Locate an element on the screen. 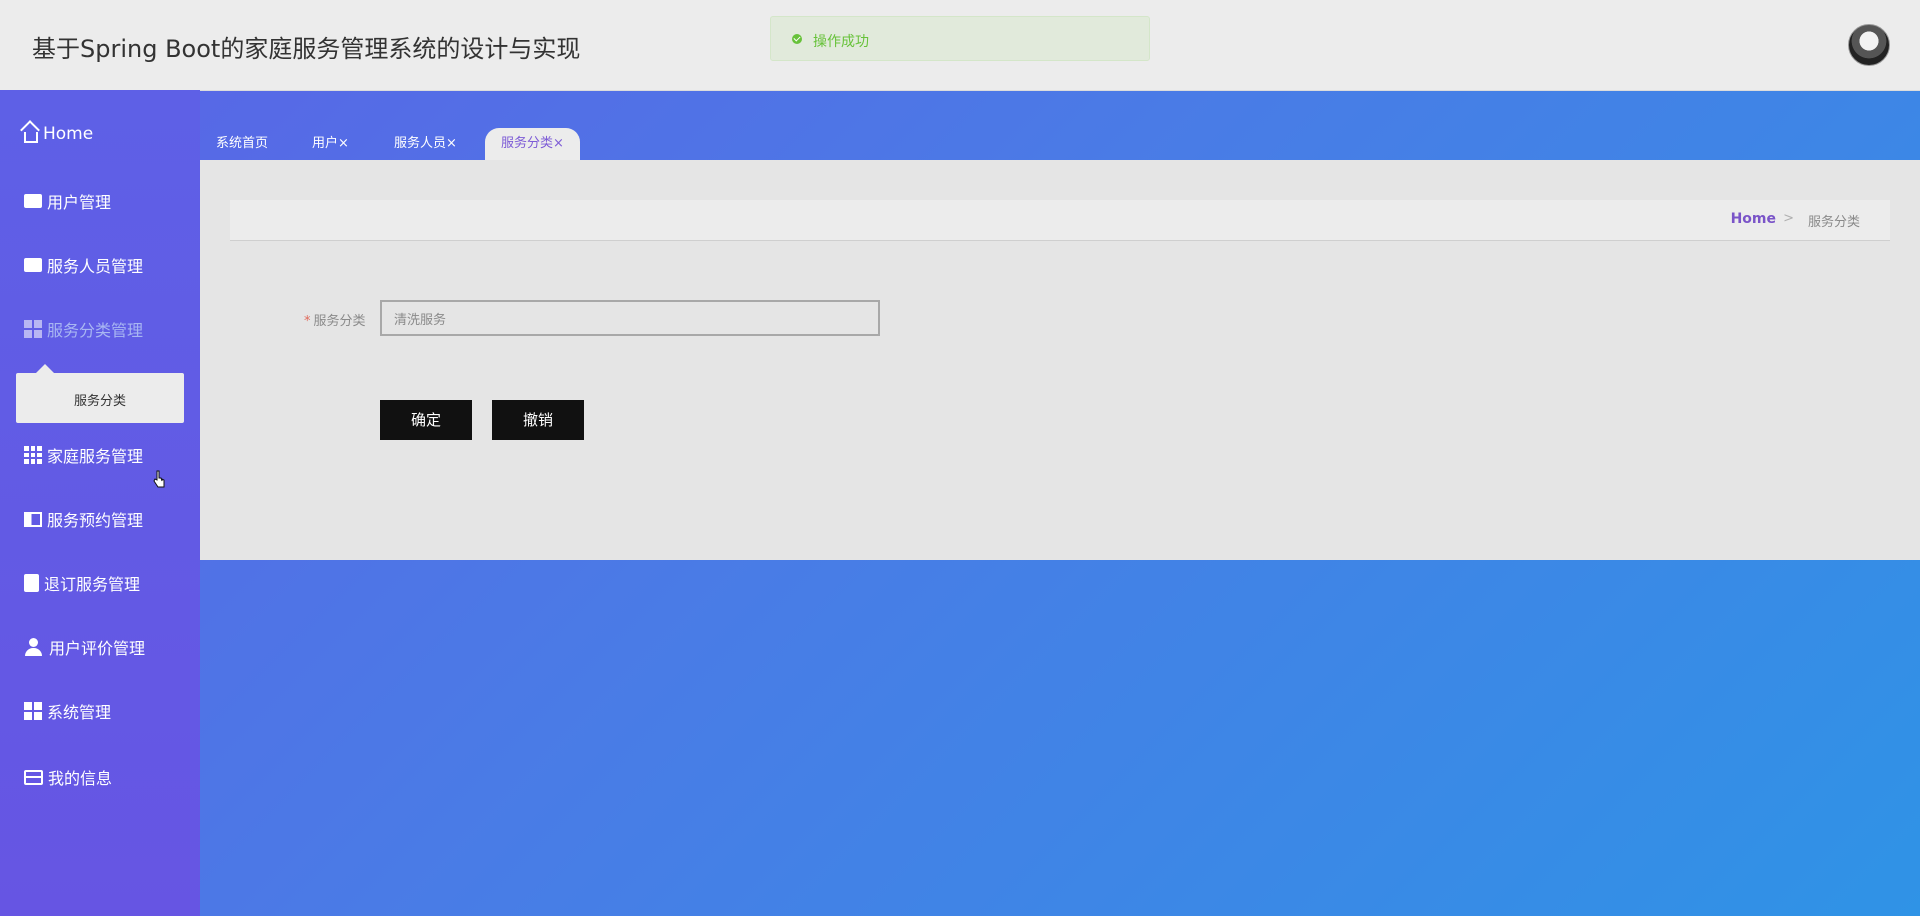 This screenshot has height=916, width=1920. sidebar-item-reviews: 用户评价管理 is located at coordinates (100, 647).